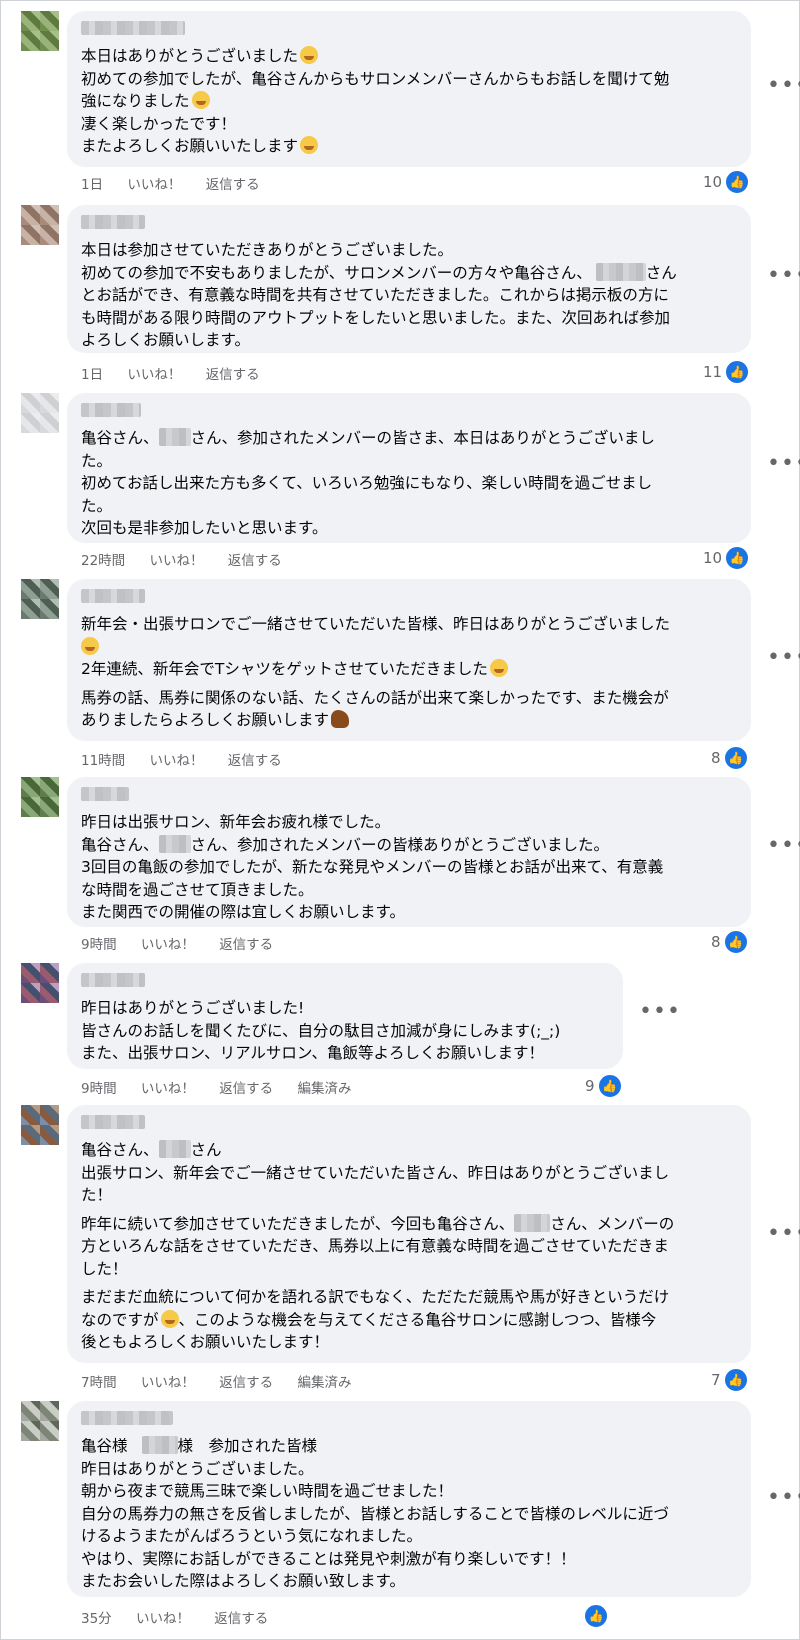  I want to click on comment-meta: 22時間 いいね！ 返信する, so click(191, 559).